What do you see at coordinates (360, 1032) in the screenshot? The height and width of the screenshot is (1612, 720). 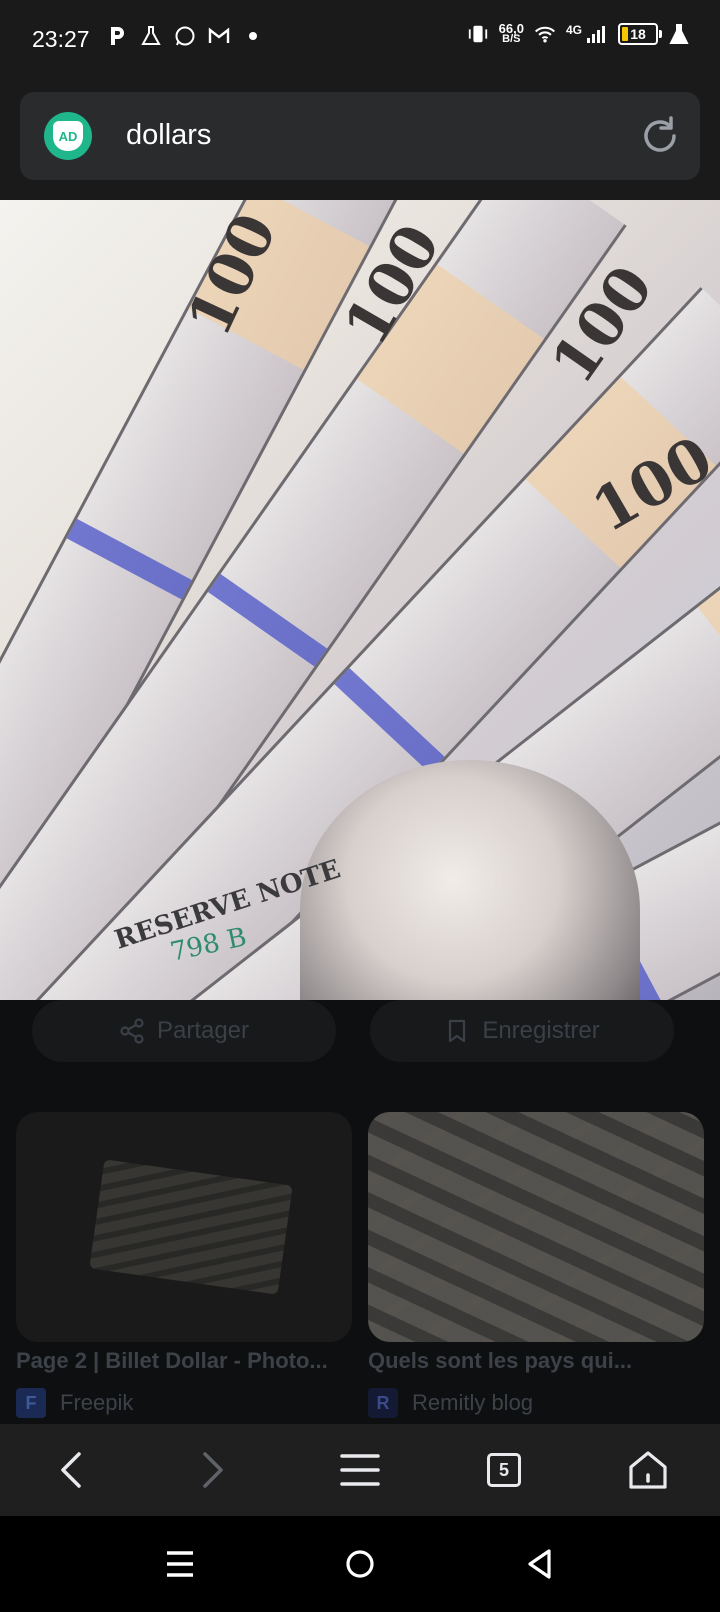 I see `image-actions: Partager Enregistrer` at bounding box center [360, 1032].